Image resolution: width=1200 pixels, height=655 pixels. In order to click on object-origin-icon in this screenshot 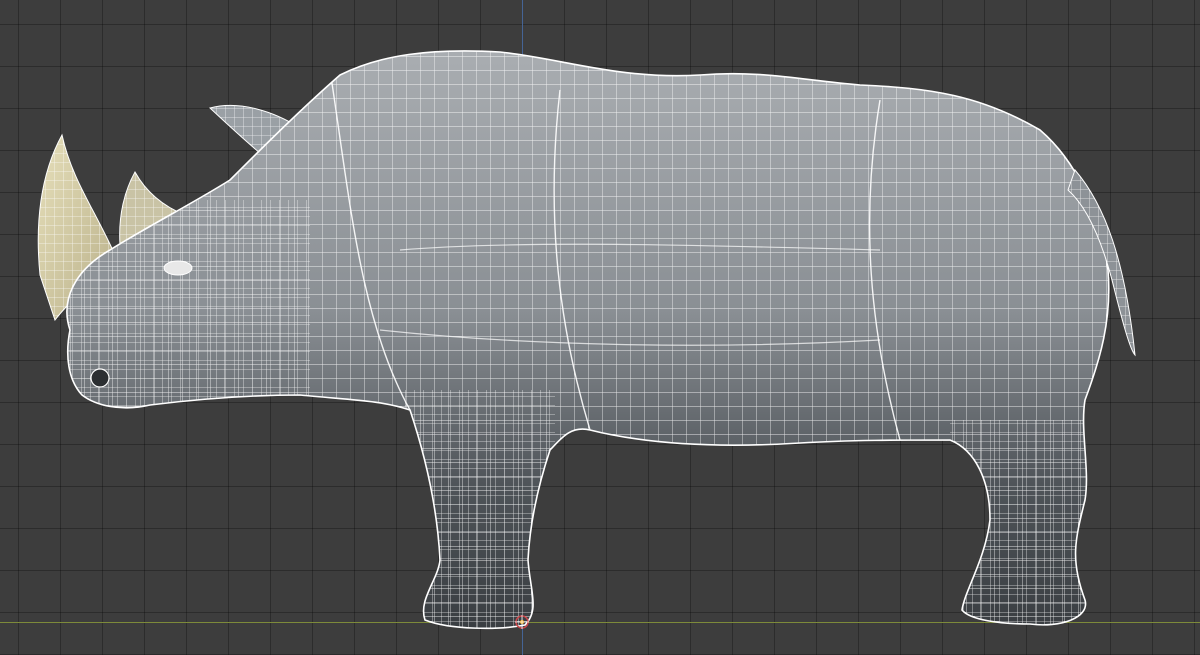, I will do `click(522, 622)`.